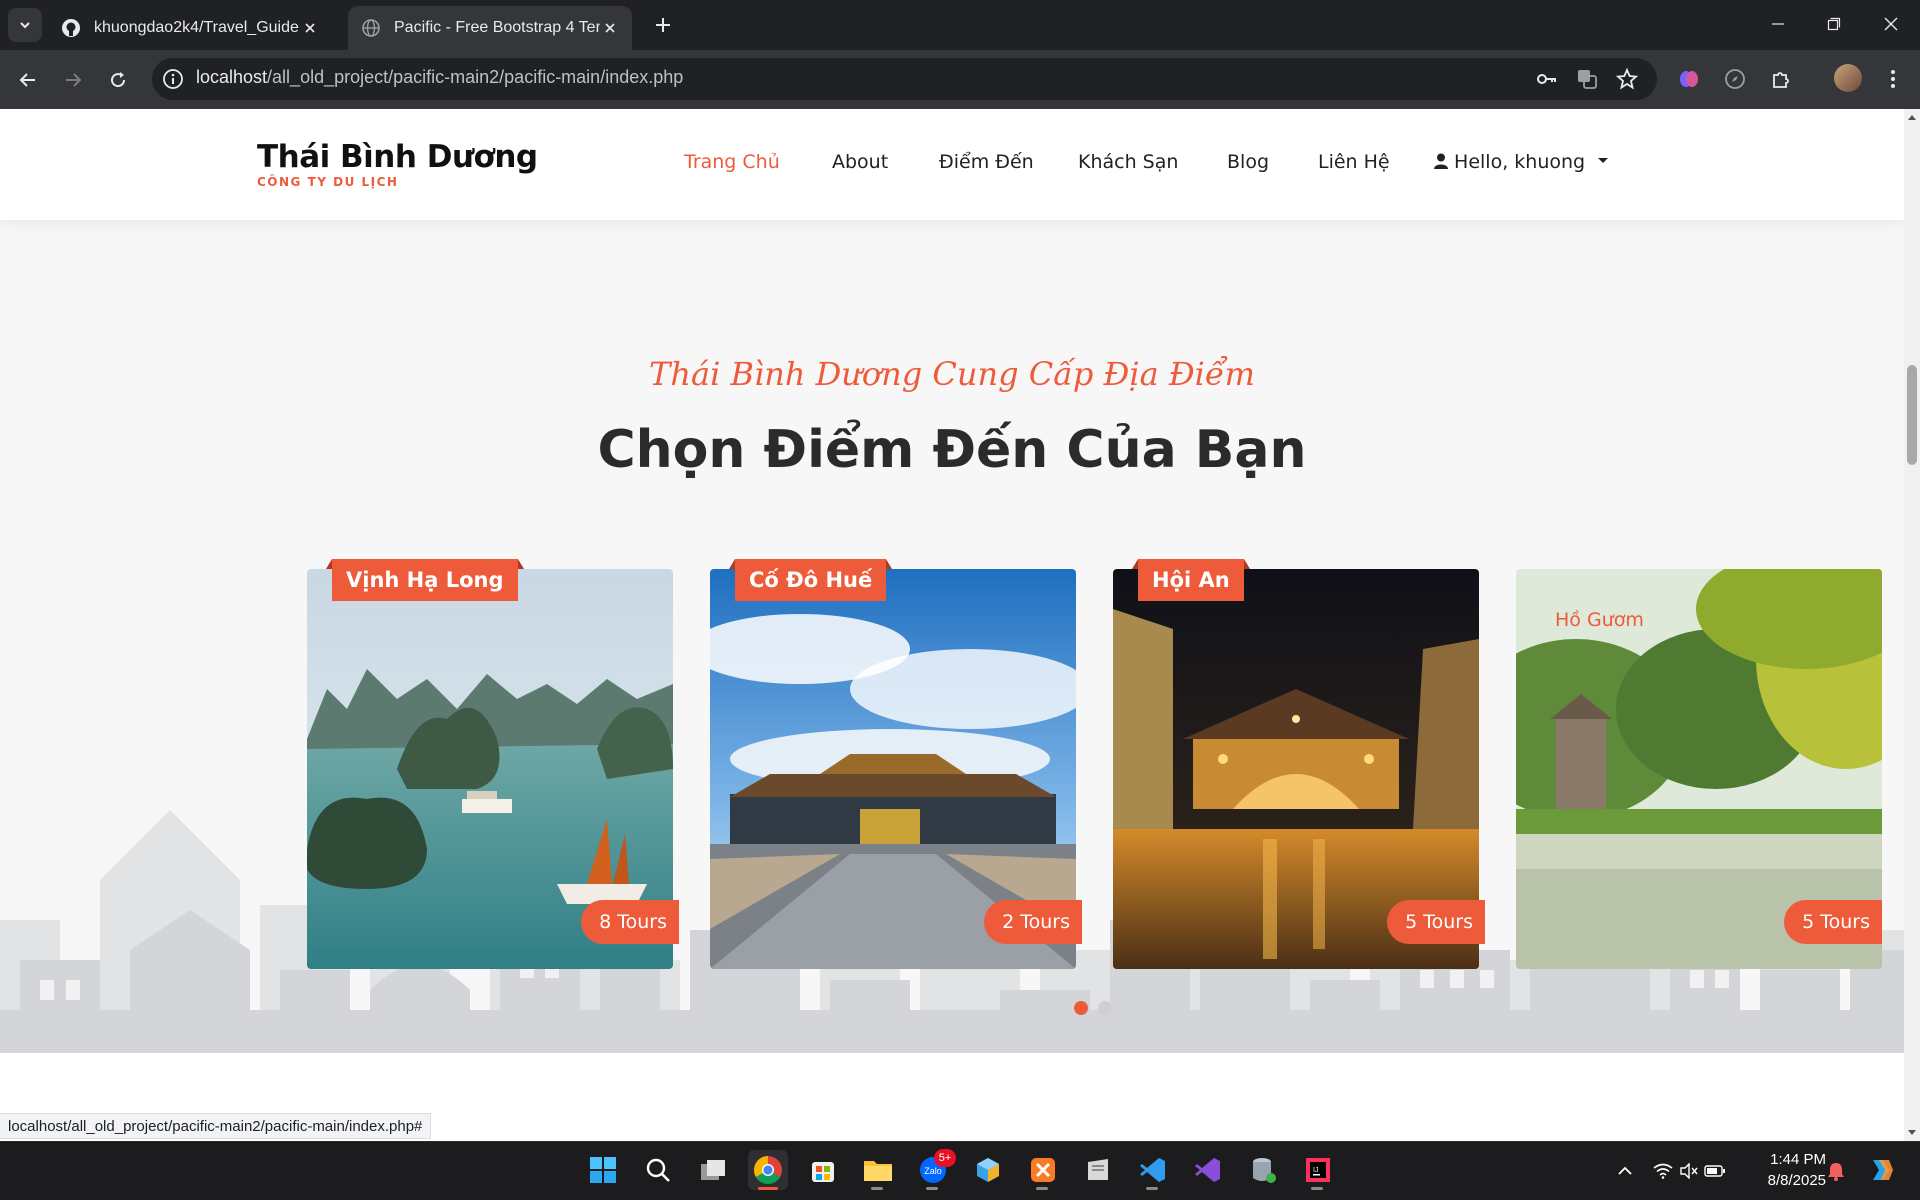 Image resolution: width=1920 pixels, height=1200 pixels. I want to click on more-options-icon, so click(1893, 79).